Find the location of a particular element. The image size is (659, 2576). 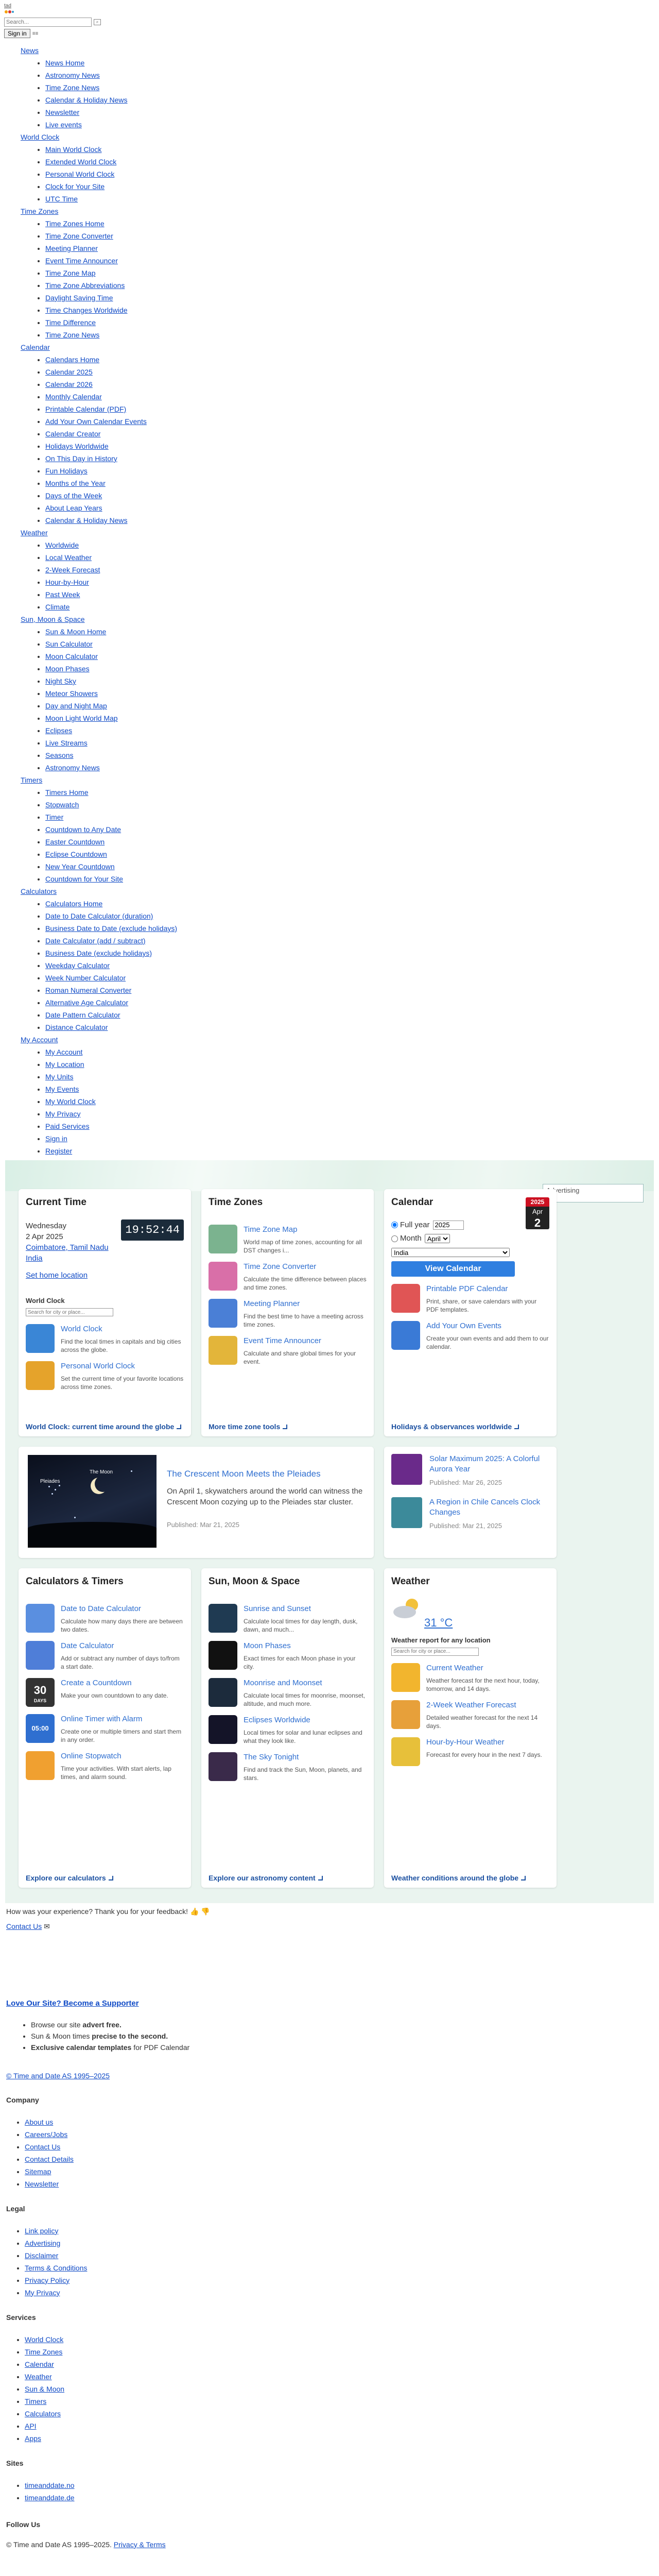

search-input is located at coordinates (48, 22).